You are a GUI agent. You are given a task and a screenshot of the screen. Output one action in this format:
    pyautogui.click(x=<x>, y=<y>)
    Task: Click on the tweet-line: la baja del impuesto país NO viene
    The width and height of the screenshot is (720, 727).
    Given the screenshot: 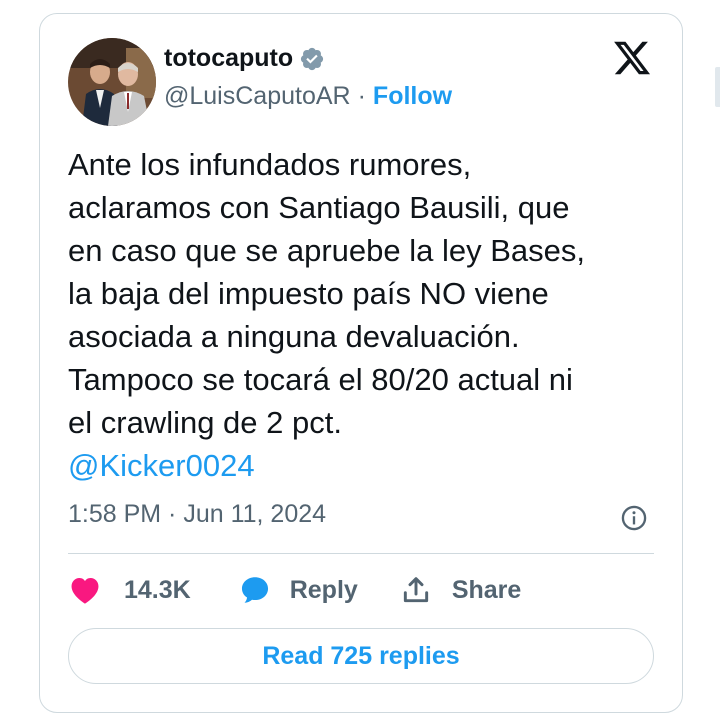 What is the action you would take?
    pyautogui.click(x=308, y=293)
    